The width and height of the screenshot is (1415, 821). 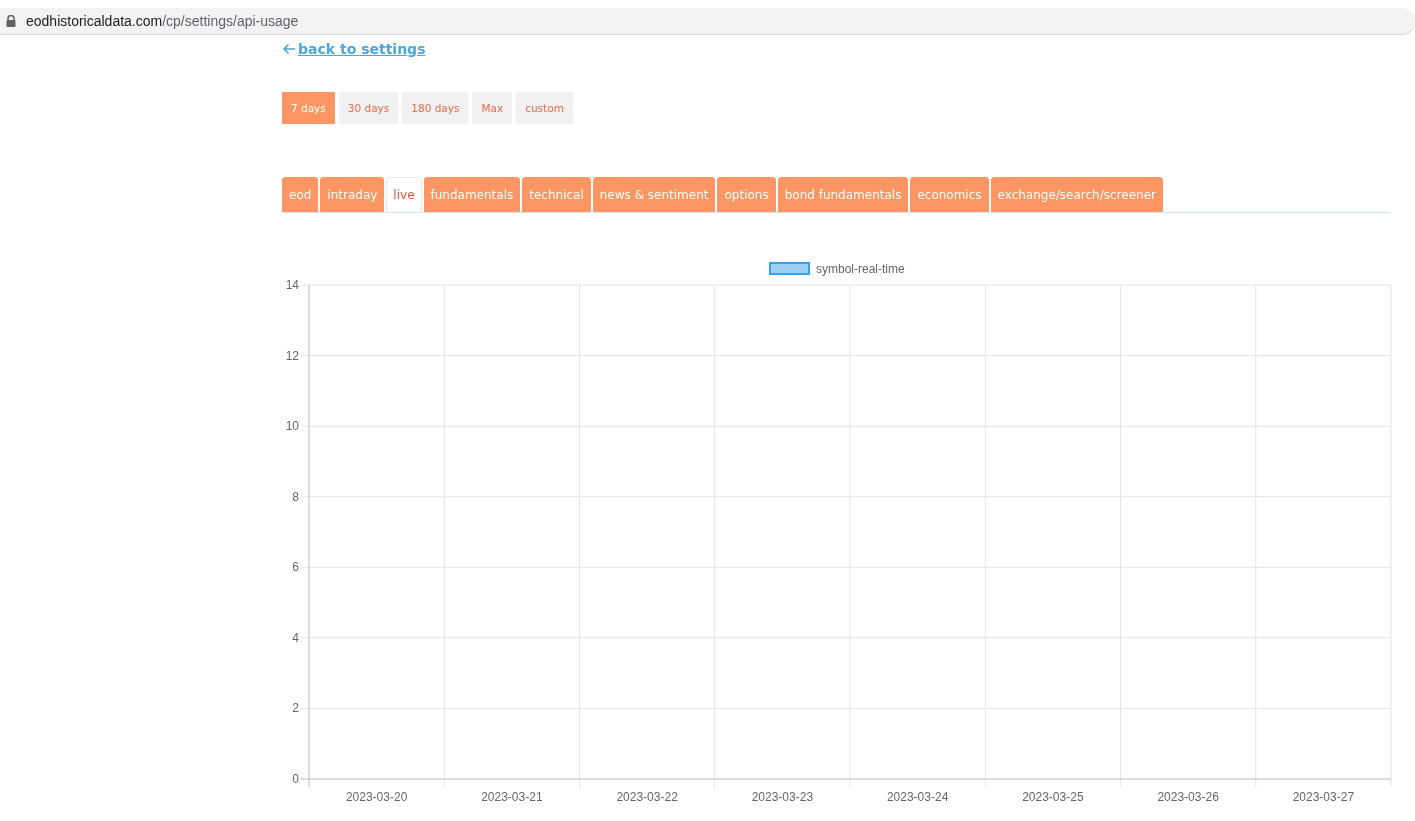 What do you see at coordinates (860, 269) in the screenshot?
I see `legend-label: symbol-real-time` at bounding box center [860, 269].